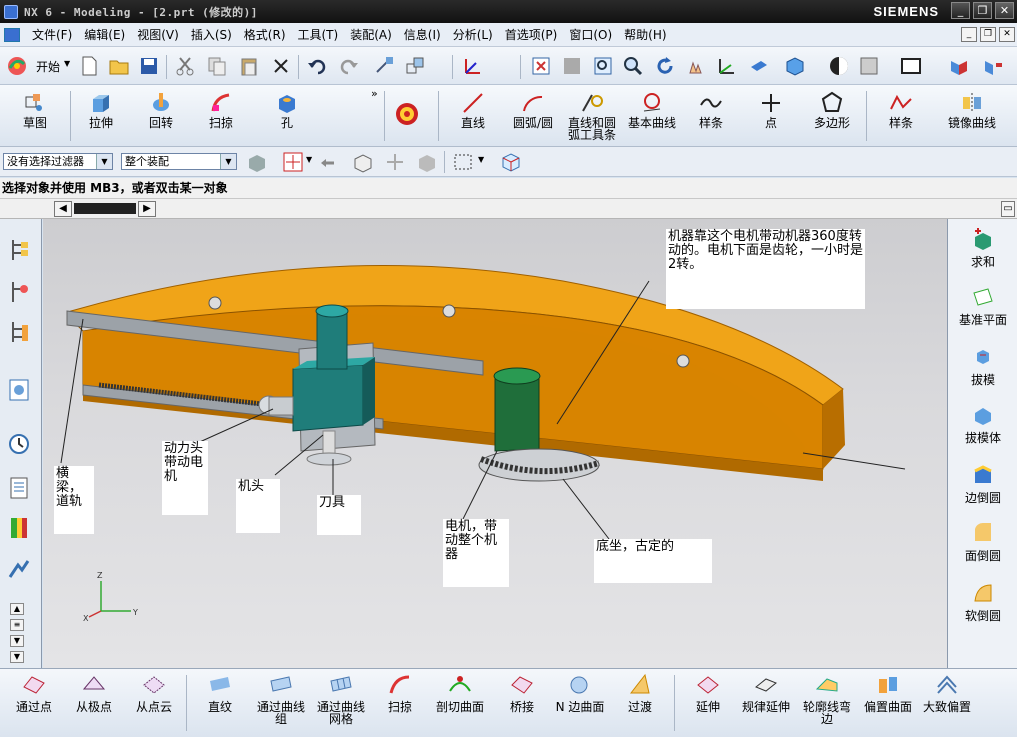 This screenshot has width=1017, height=737. Describe the element at coordinates (19, 250) in the screenshot. I see `assembly-navigator-icon` at that location.